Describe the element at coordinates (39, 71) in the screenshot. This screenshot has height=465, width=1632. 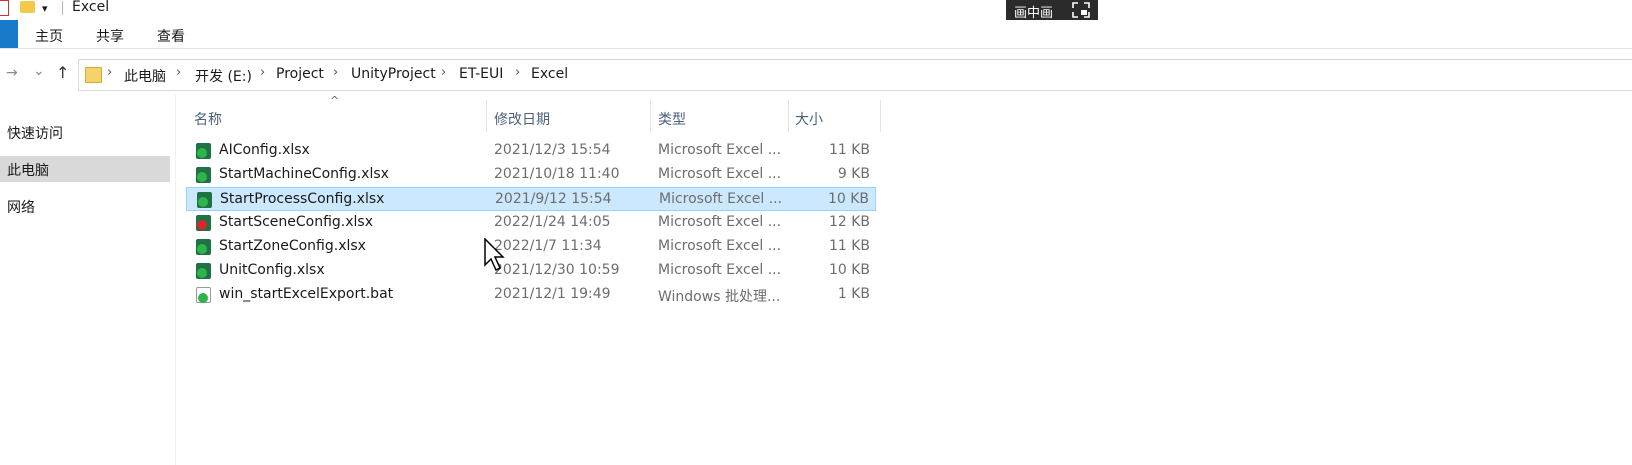
I see `recent-locations-icon: ⌄` at that location.